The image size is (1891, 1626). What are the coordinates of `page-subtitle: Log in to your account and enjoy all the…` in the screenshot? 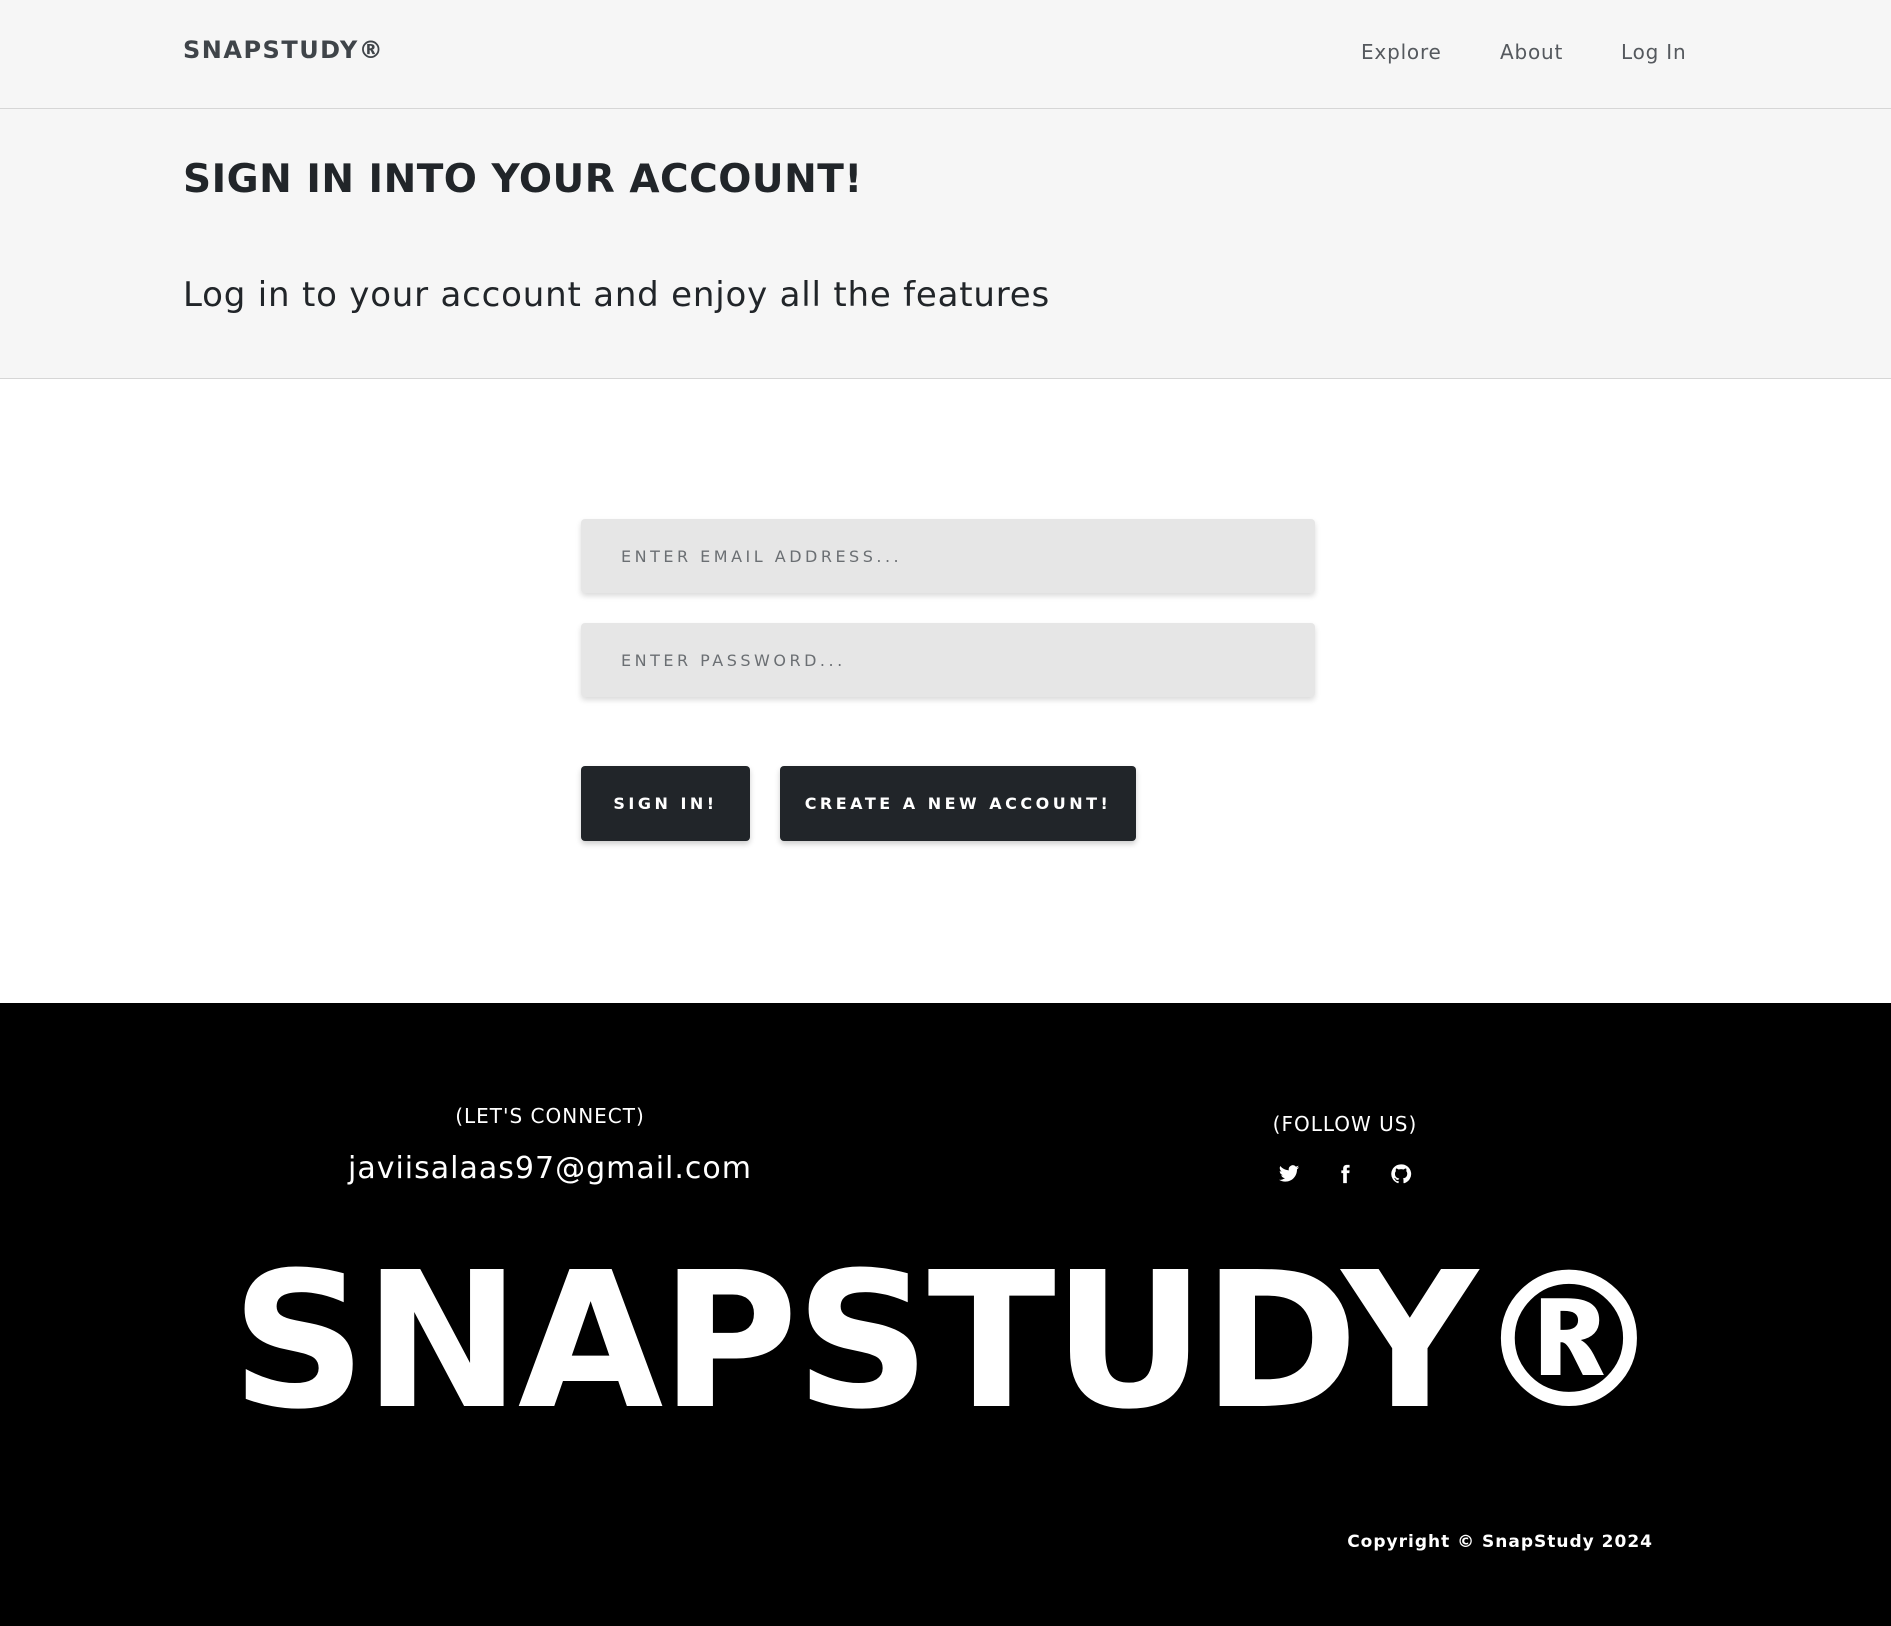 It's located at (617, 295).